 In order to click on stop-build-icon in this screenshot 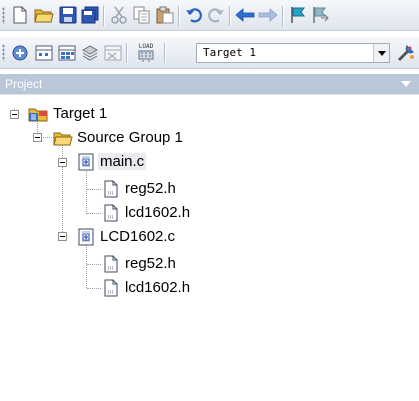, I will do `click(113, 53)`.